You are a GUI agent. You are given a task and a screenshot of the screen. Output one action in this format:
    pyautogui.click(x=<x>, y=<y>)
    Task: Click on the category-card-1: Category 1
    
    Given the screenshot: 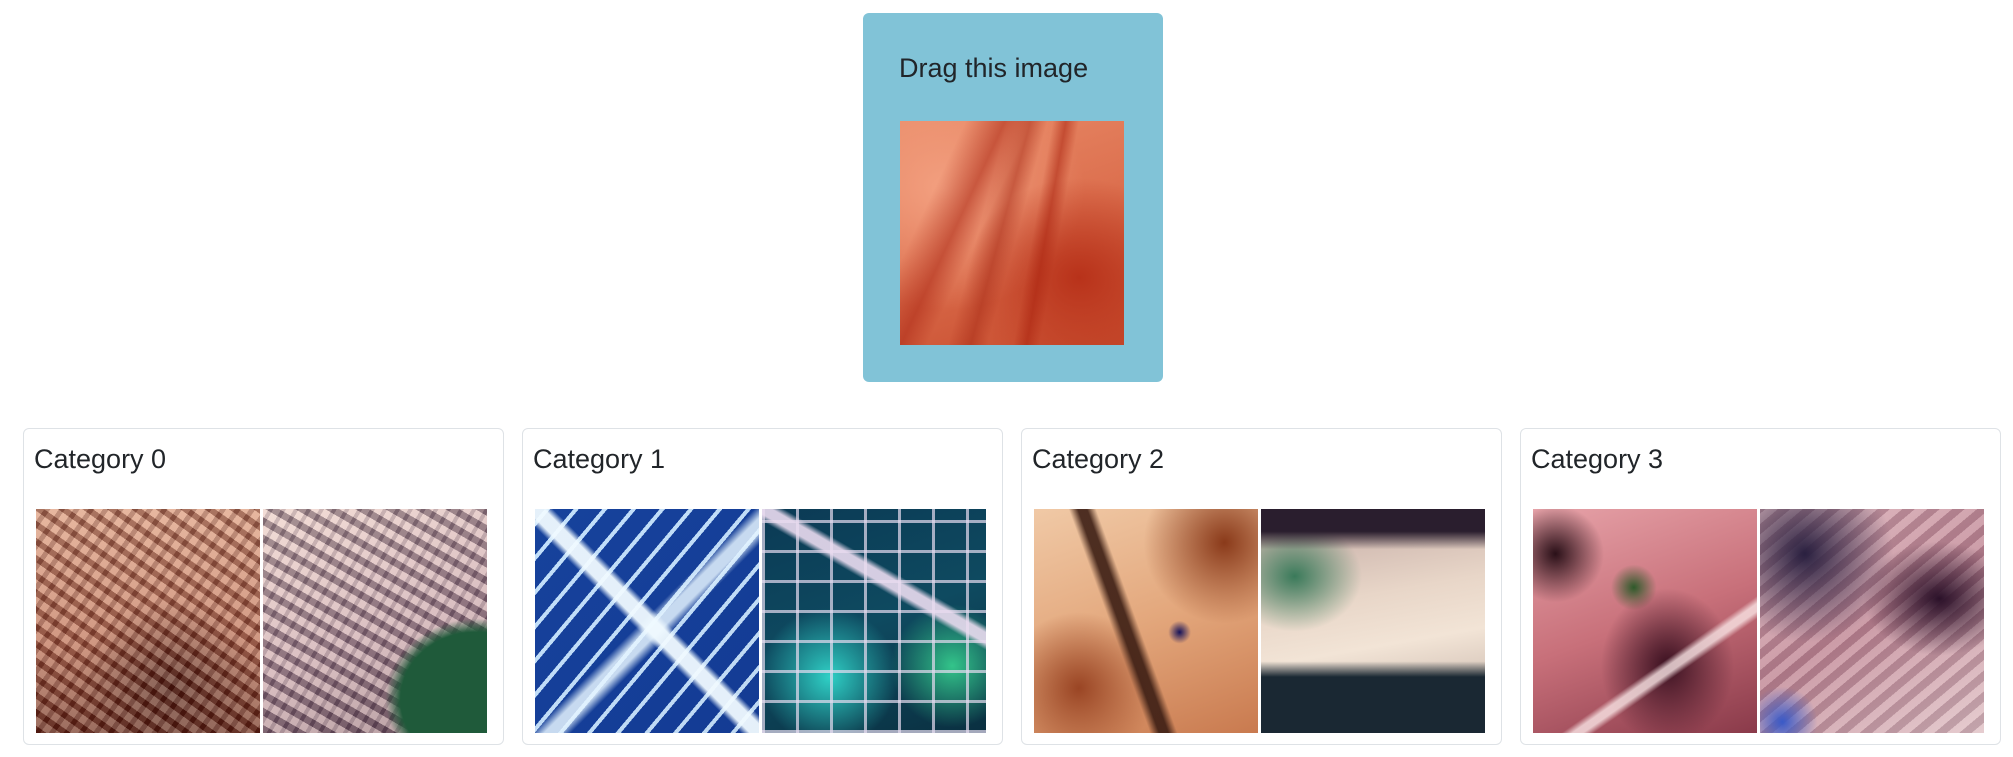 What is the action you would take?
    pyautogui.click(x=762, y=586)
    